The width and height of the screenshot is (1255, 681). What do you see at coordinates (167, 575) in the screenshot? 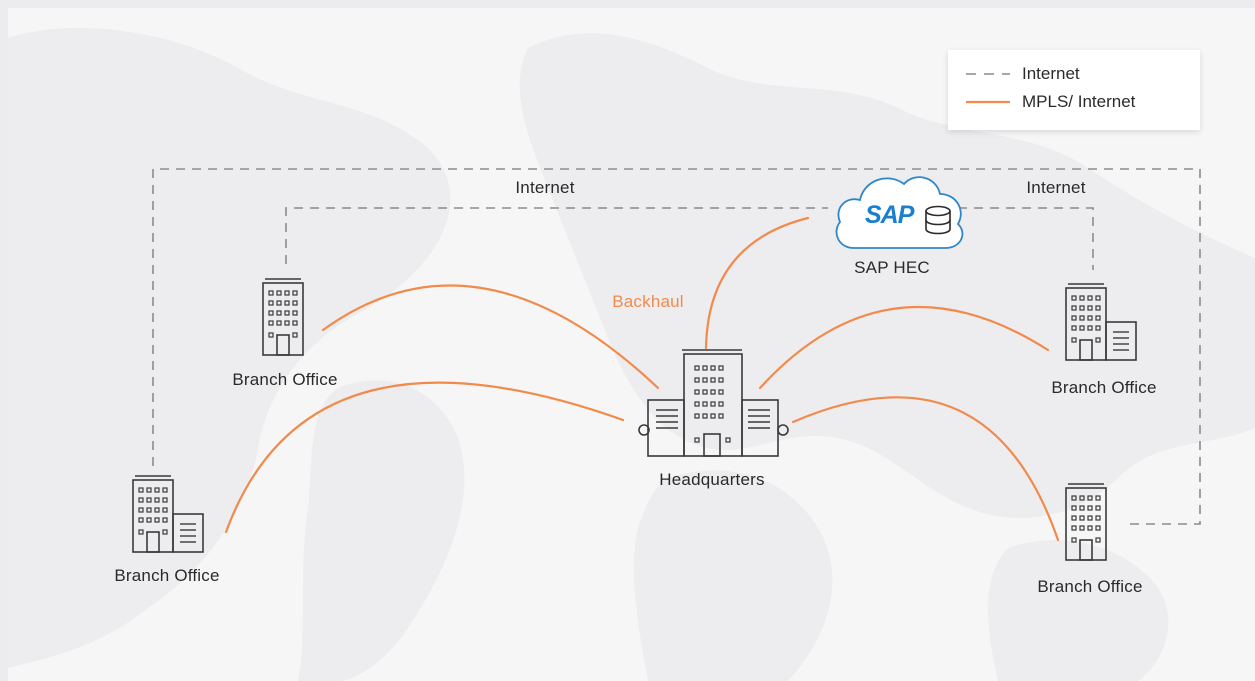
I see `node-label-branch-bottom-left: Branch Office` at bounding box center [167, 575].